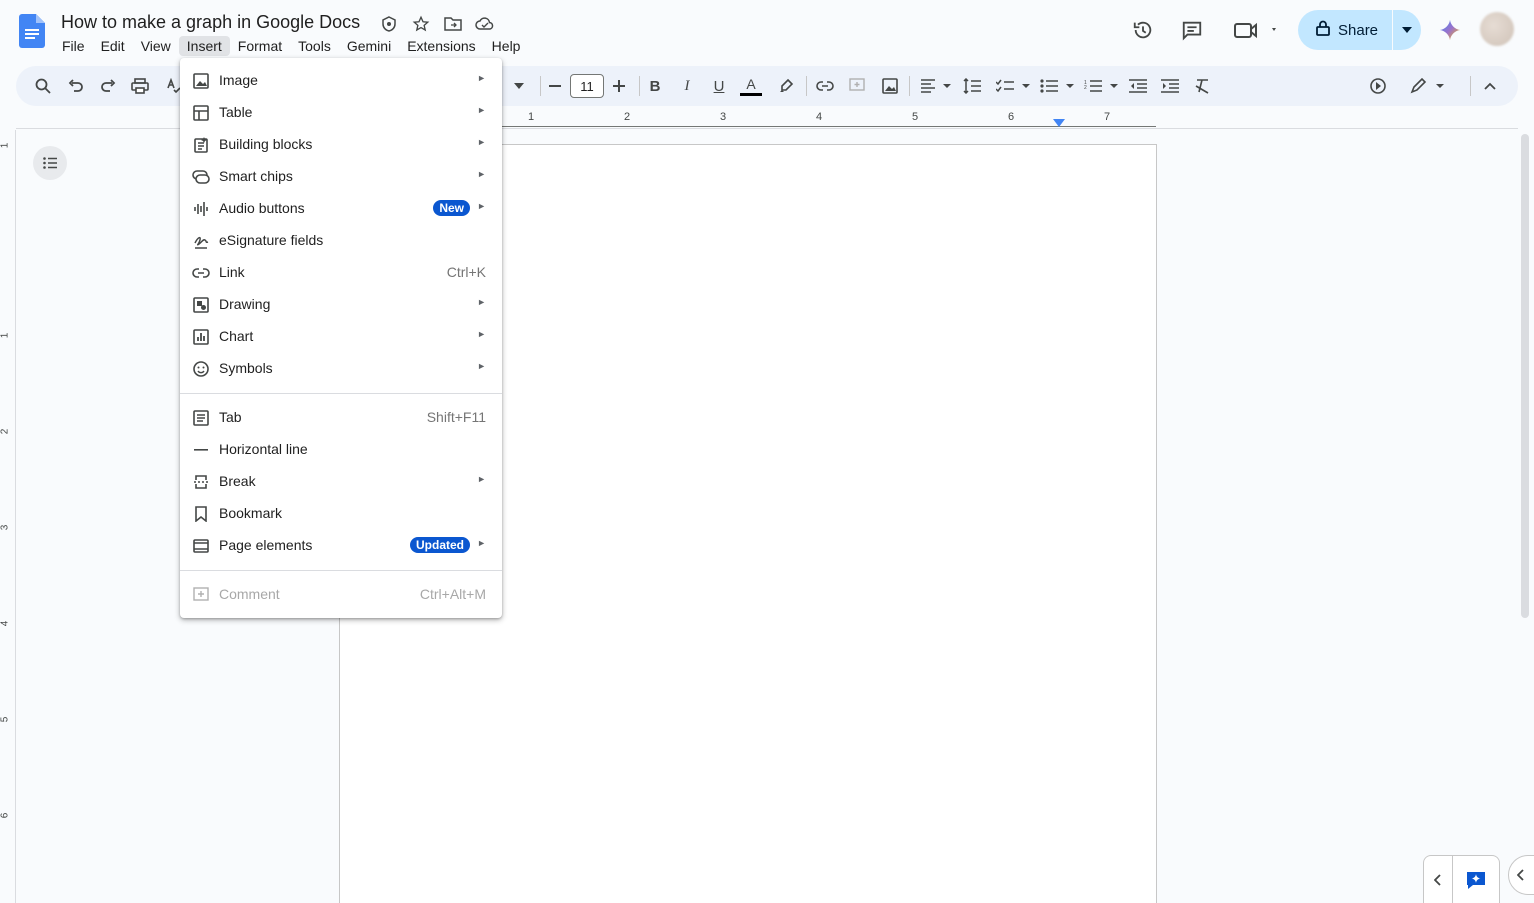 This screenshot has width=1534, height=903. Describe the element at coordinates (1085, 88) in the screenshot. I see `svg-text: 2` at that location.